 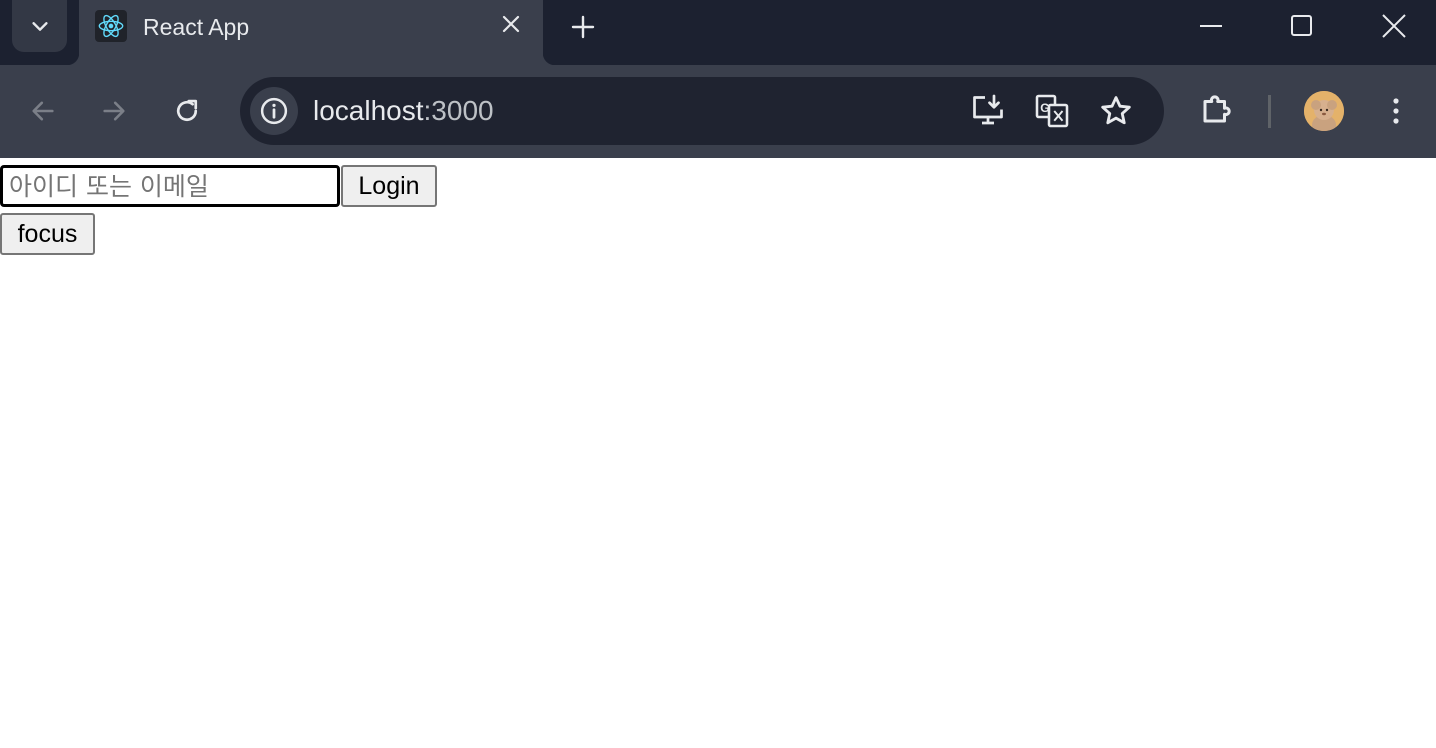 I want to click on url-host: localhost, so click(x=368, y=110).